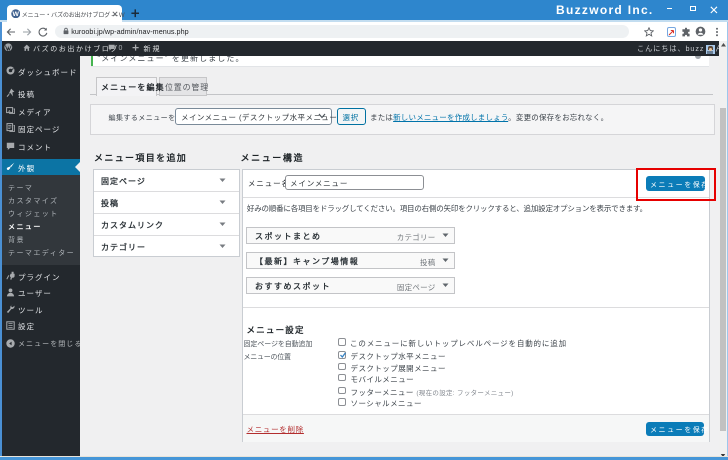 This screenshot has width=728, height=460. What do you see at coordinates (15, 14) in the screenshot?
I see `svg-text: W` at bounding box center [15, 14].